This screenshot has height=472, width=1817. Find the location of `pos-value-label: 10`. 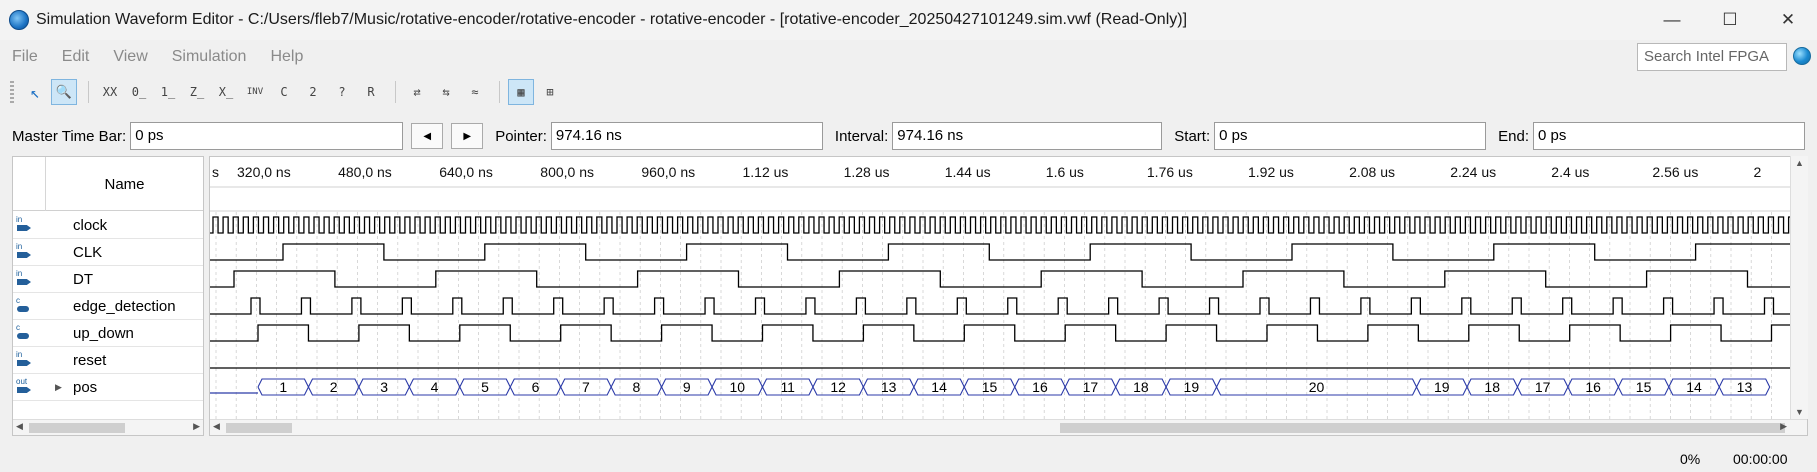

pos-value-label: 10 is located at coordinates (737, 387).